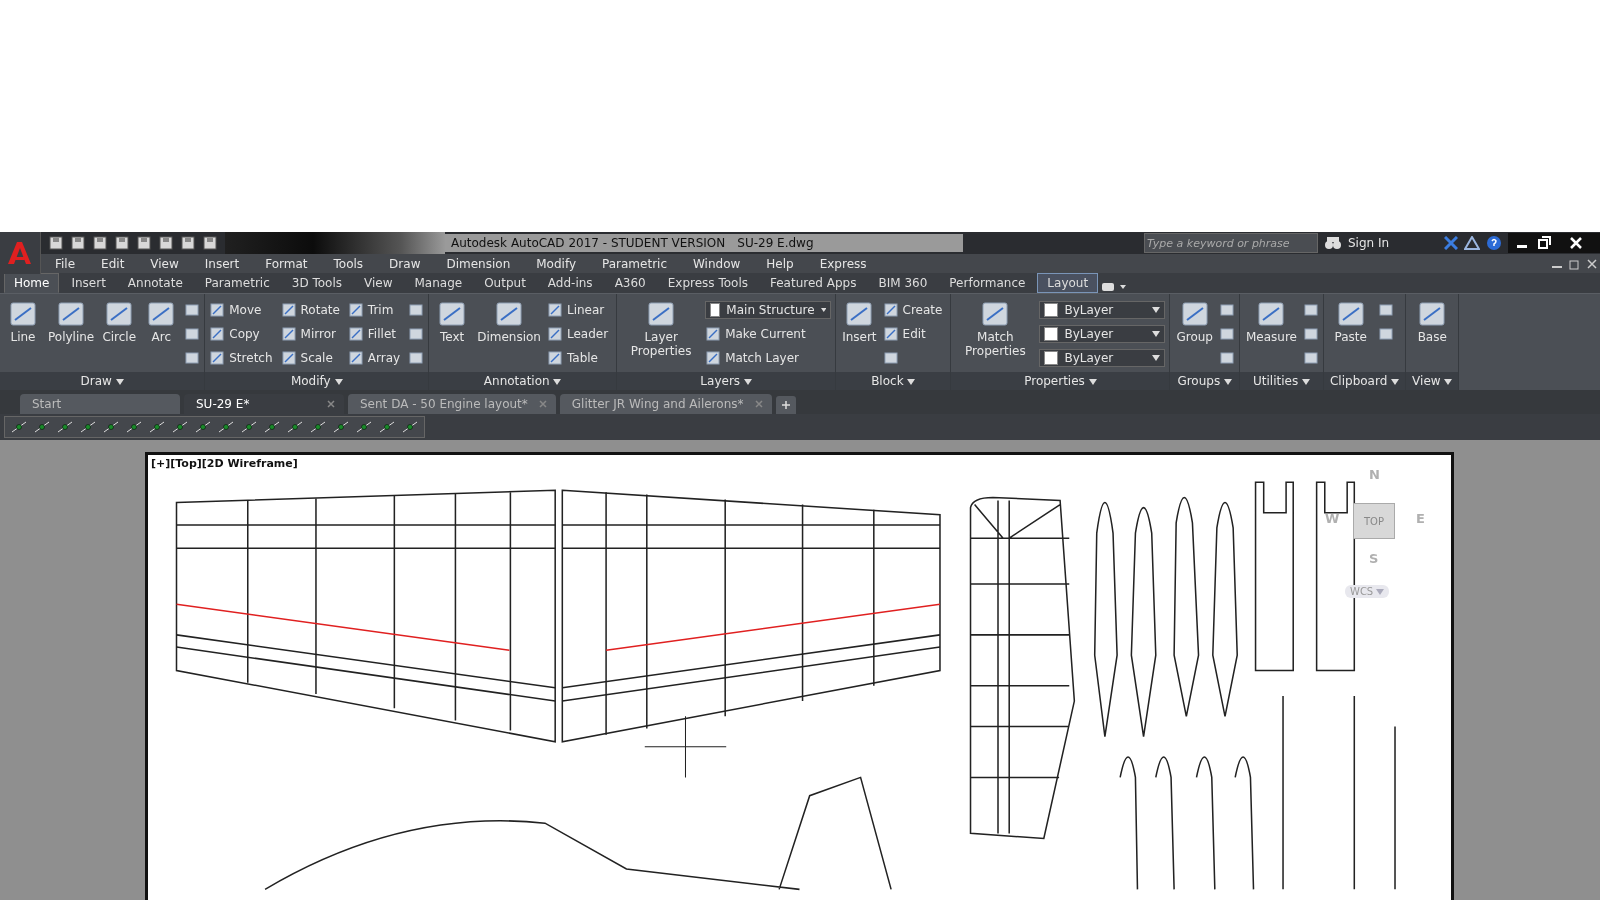  What do you see at coordinates (286, 263) in the screenshot?
I see `menu-item: Format` at bounding box center [286, 263].